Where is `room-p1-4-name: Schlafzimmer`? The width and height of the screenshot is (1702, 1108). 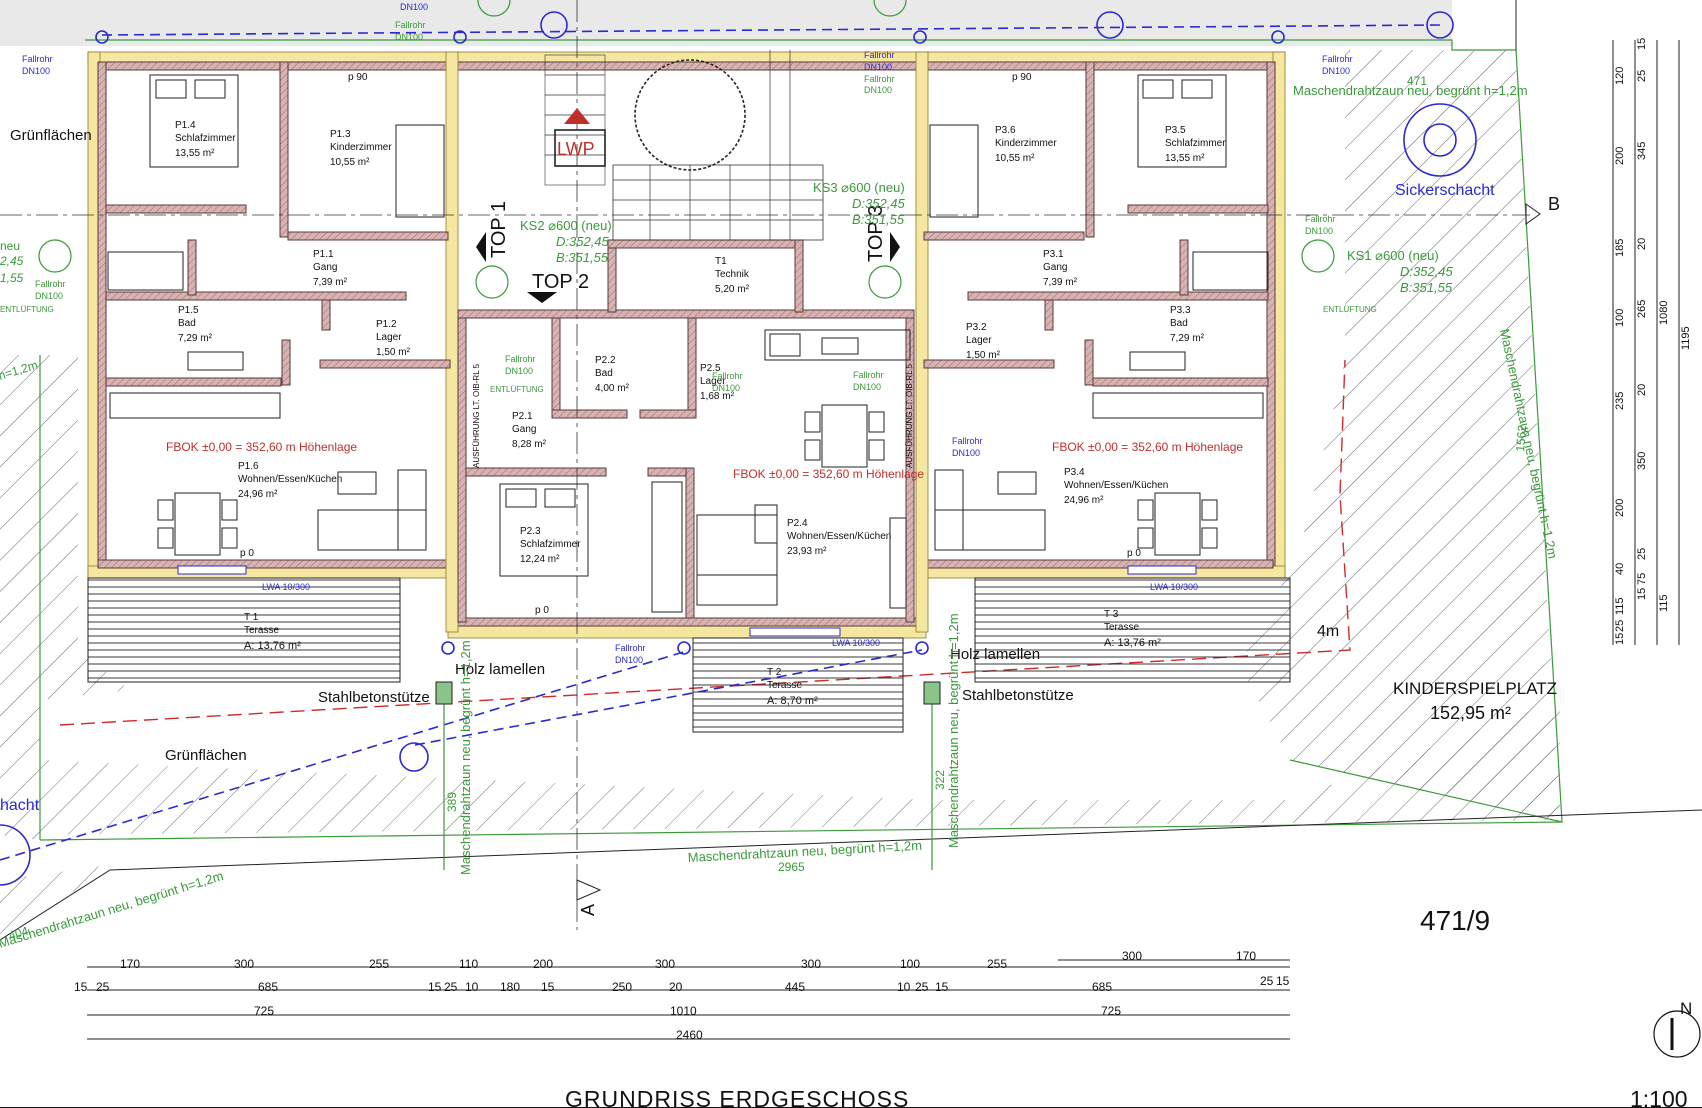
room-p1-4-name: Schlafzimmer is located at coordinates (205, 138).